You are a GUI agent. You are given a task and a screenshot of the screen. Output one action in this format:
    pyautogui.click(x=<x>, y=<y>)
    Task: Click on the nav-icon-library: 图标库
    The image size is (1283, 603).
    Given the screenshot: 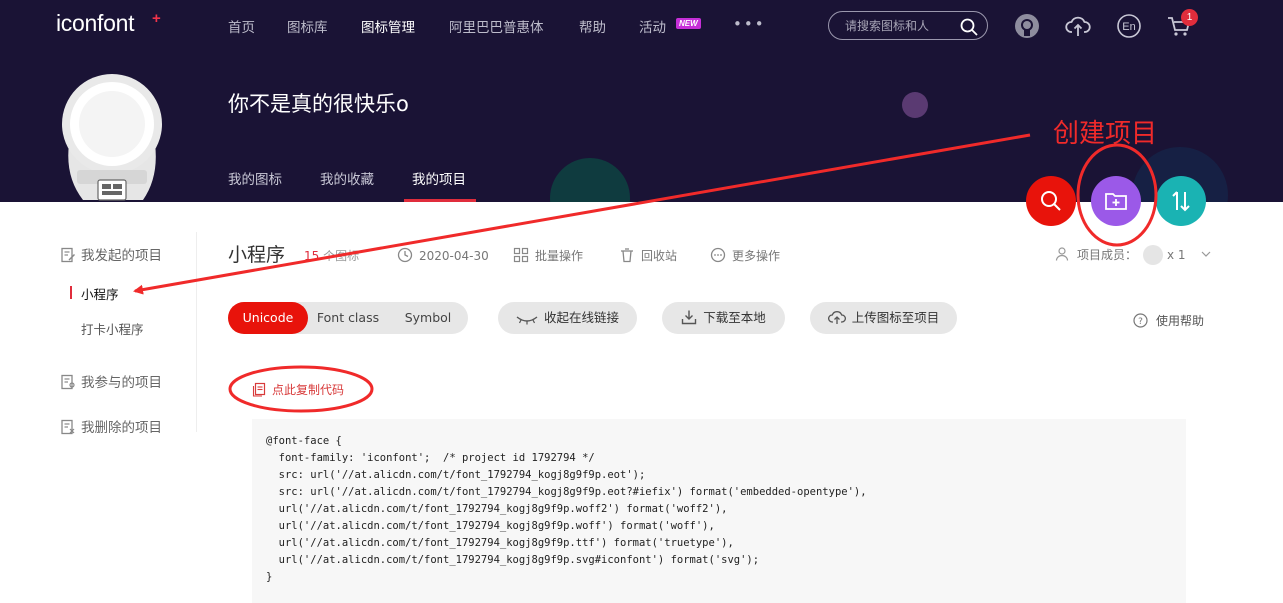 What is the action you would take?
    pyautogui.click(x=307, y=26)
    